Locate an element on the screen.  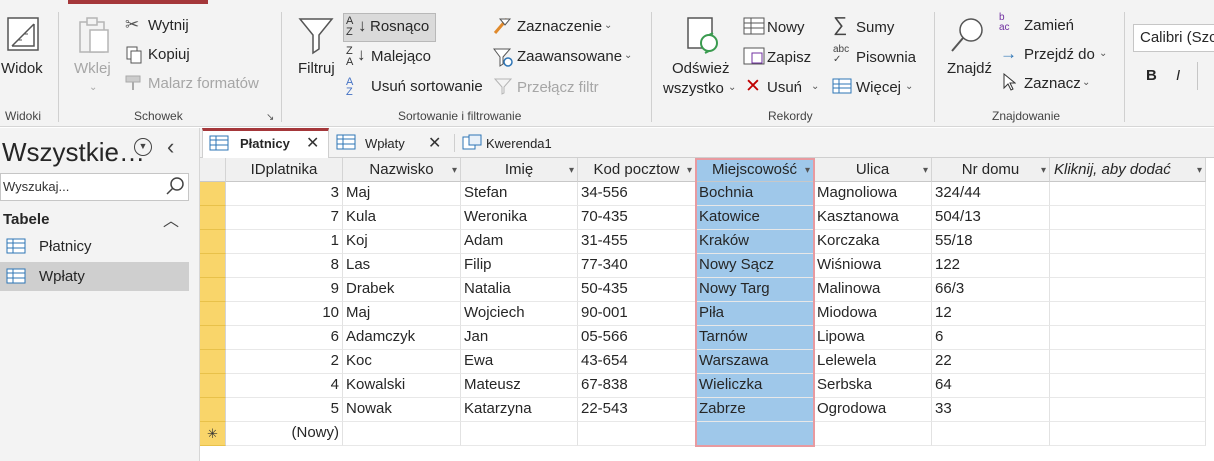
sidebar-item-wplaty: Wpłaty is located at coordinates (94, 276).